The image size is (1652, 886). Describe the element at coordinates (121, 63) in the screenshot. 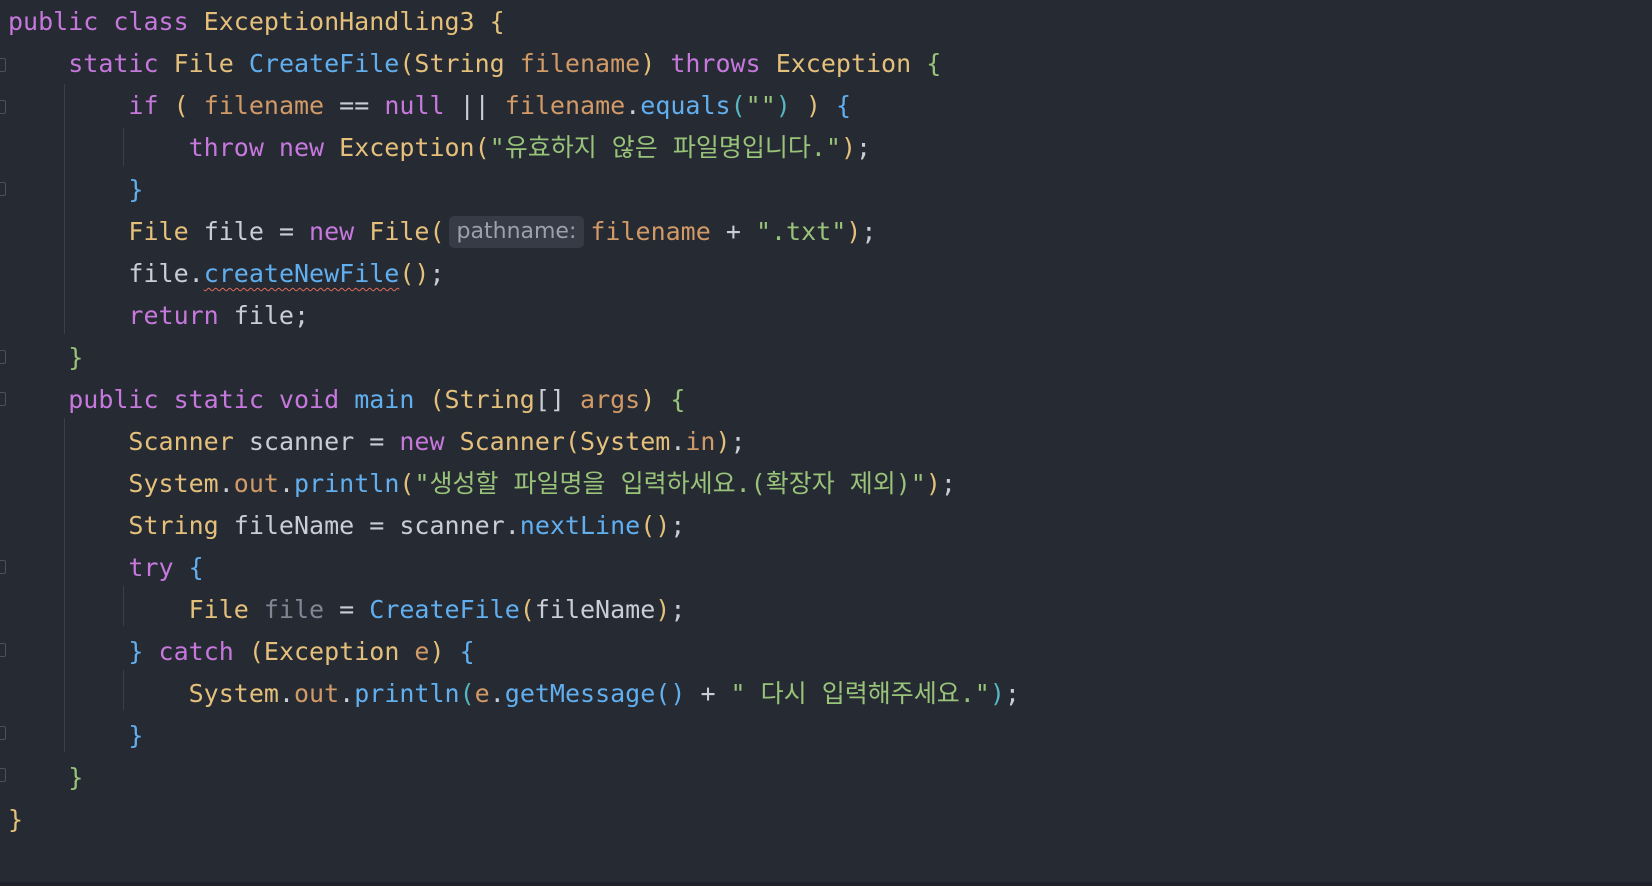

I see `keyword: static` at that location.